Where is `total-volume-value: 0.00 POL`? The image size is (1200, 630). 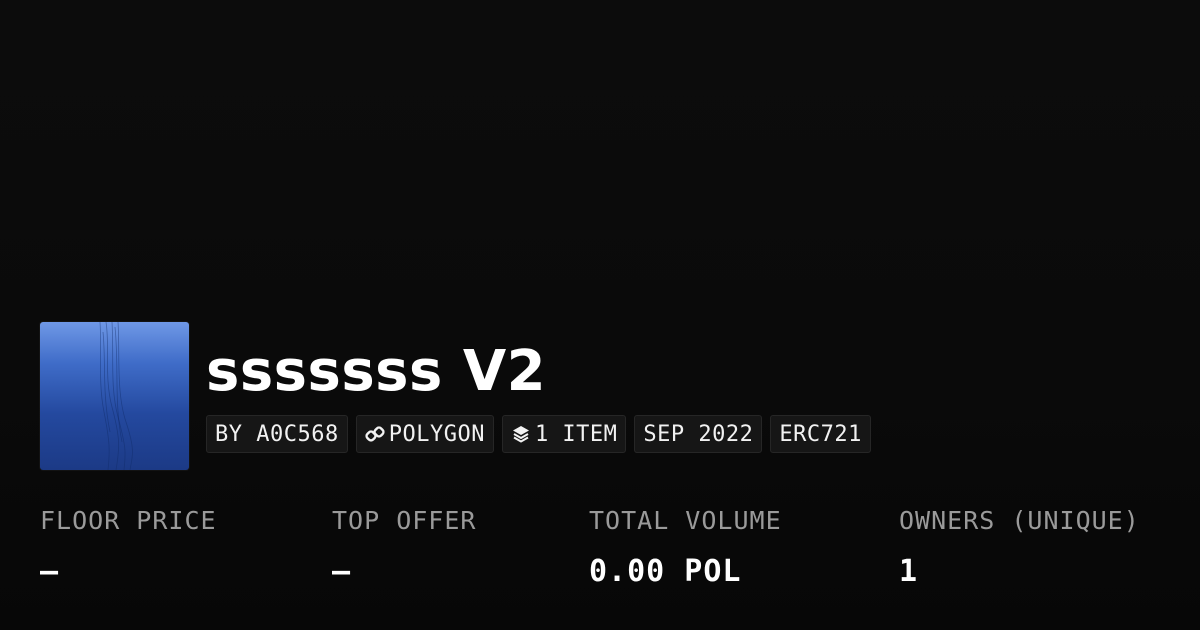
total-volume-value: 0.00 POL is located at coordinates (665, 571).